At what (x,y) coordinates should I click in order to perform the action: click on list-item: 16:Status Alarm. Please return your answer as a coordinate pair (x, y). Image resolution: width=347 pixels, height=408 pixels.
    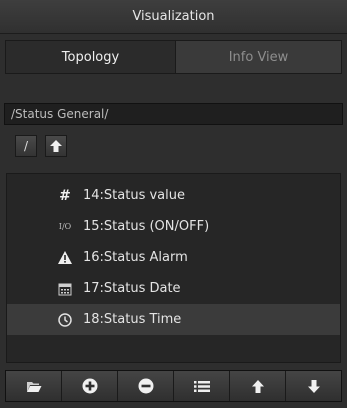
    Looking at the image, I should click on (173, 257).